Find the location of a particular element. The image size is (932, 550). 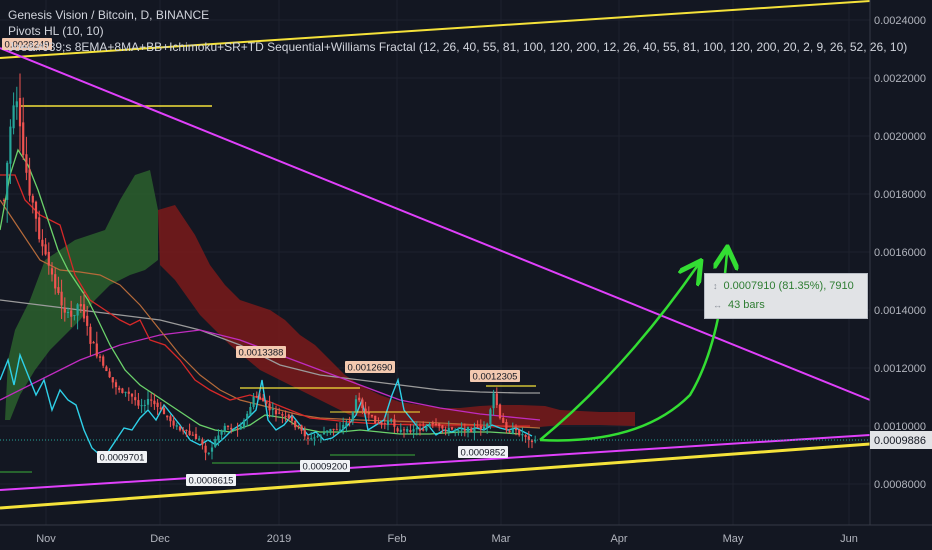

x-tick-label: Feb is located at coordinates (397, 539).